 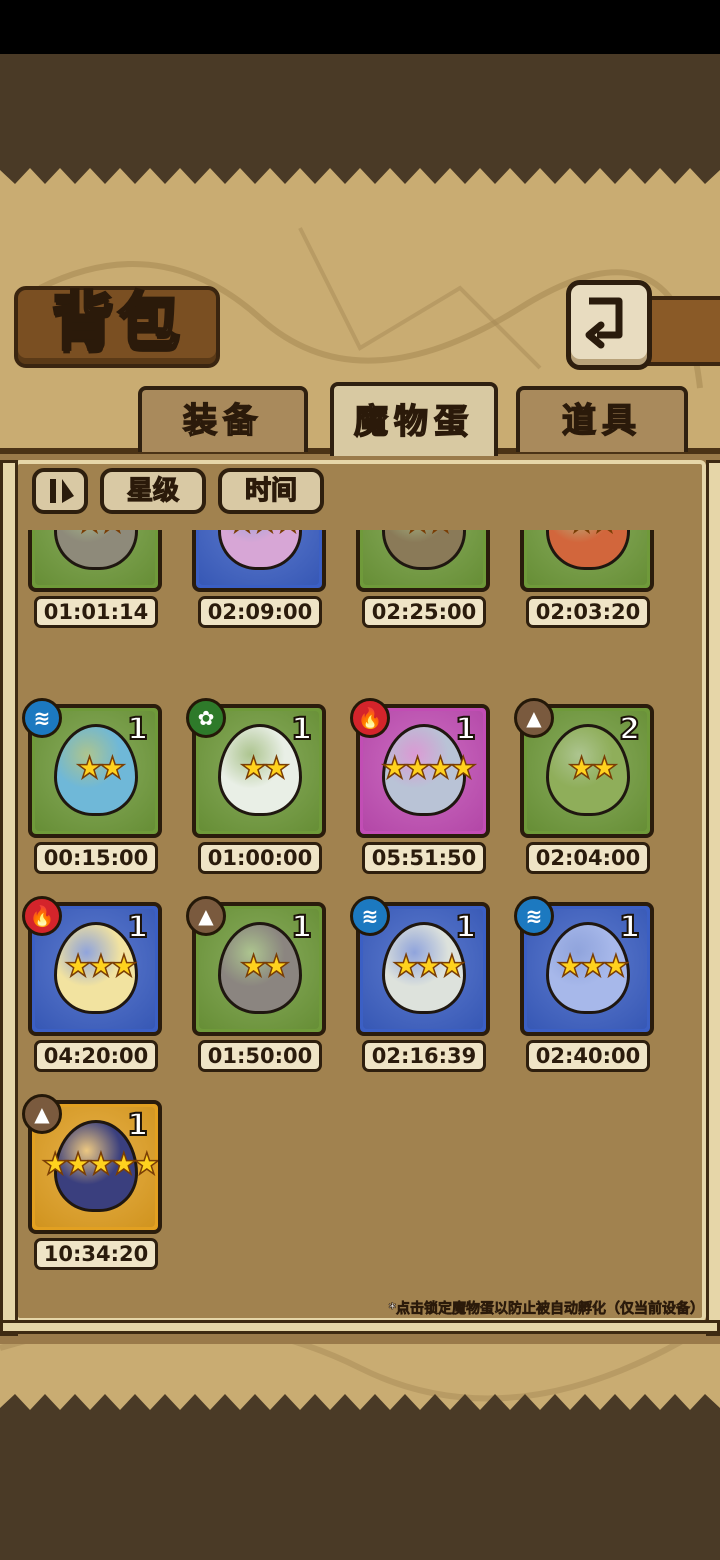 I want to click on tab-monster-eggs: 魔物蛋, so click(x=414, y=419).